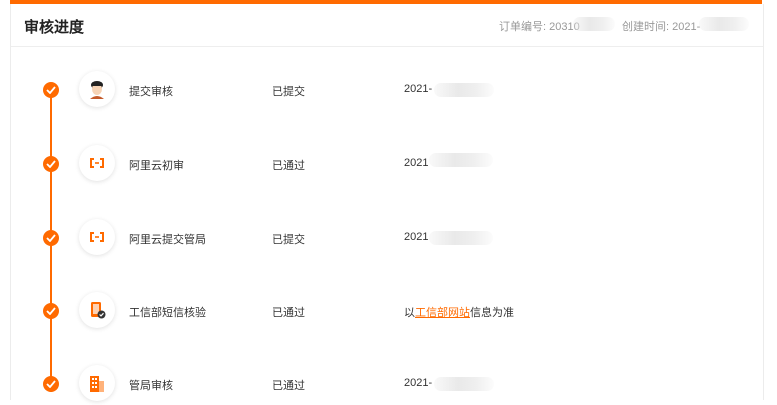  What do you see at coordinates (387, 312) in the screenshot?
I see `step-row: 工信部短信核验 已通过 以工信部网站信息为准` at bounding box center [387, 312].